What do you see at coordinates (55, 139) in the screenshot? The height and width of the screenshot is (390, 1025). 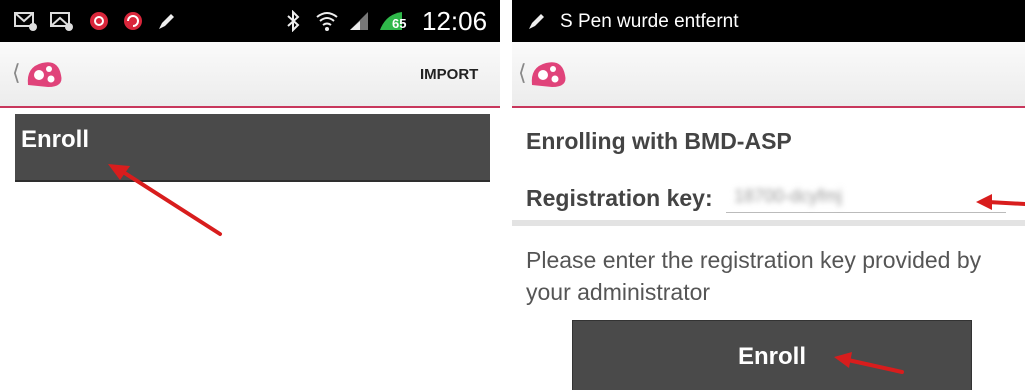 I see `enroll-header-label: Enroll` at bounding box center [55, 139].